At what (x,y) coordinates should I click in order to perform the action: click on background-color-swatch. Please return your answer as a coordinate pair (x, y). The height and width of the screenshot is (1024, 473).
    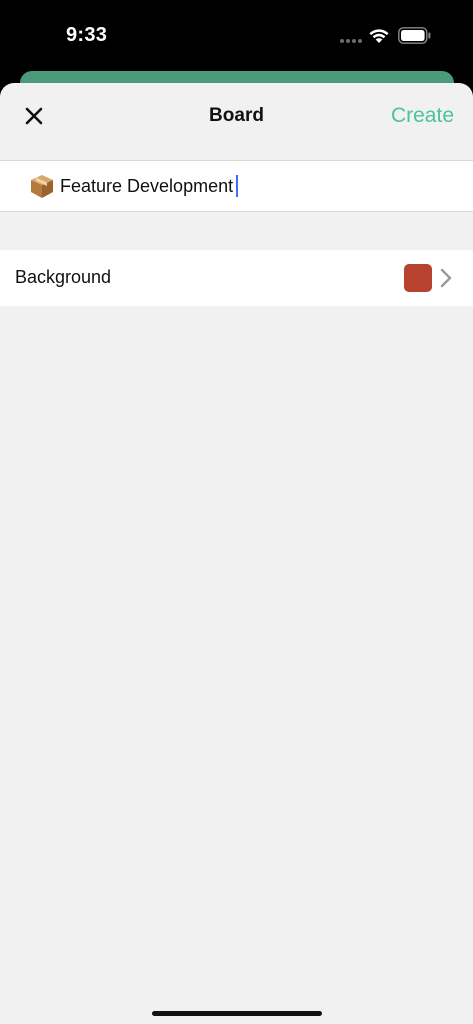
    Looking at the image, I should click on (418, 278).